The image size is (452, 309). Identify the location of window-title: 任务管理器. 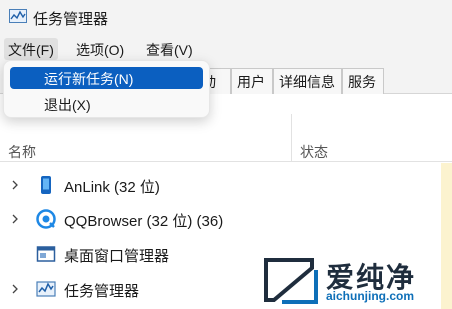
(71, 19).